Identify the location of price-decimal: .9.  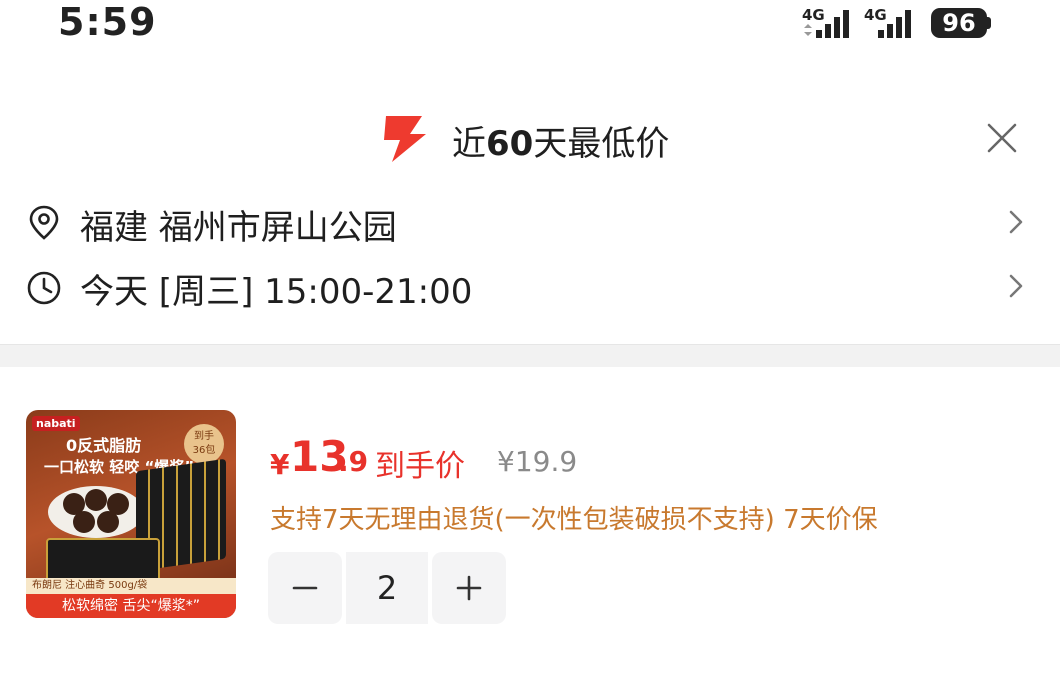
(353, 461).